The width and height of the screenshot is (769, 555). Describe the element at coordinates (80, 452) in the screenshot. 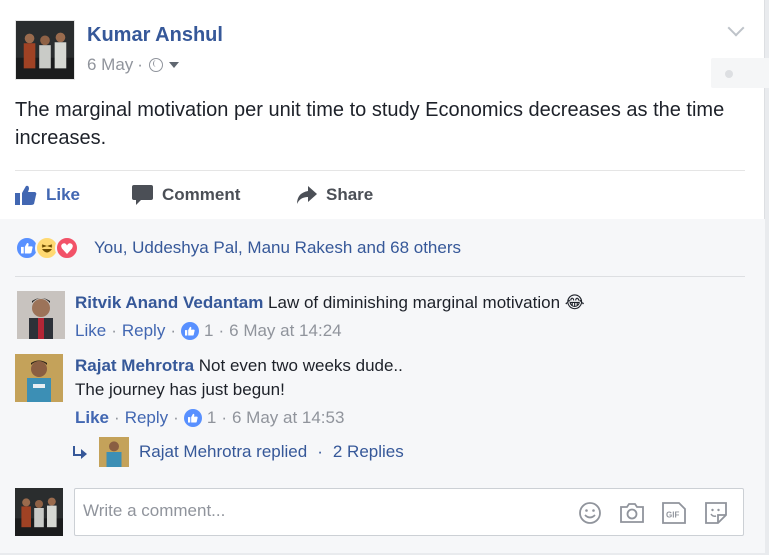

I see `reply-arrow-icon` at that location.